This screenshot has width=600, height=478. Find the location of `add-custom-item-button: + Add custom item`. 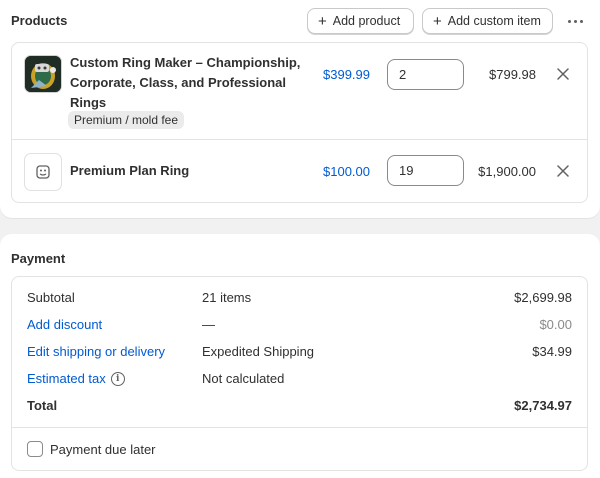

add-custom-item-button: + Add custom item is located at coordinates (487, 21).